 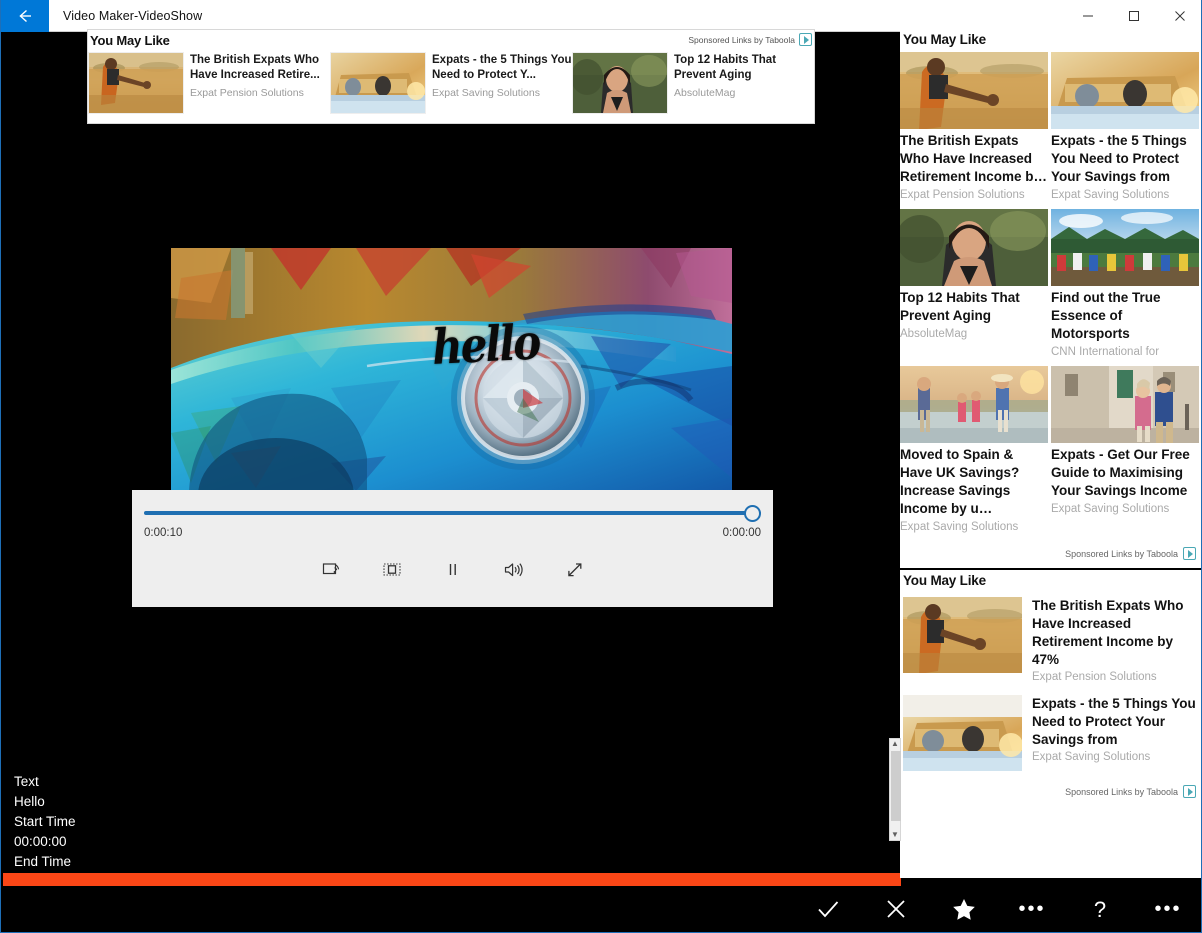 I want to click on scroll-down-arrow-icon: ▼, so click(x=895, y=835).